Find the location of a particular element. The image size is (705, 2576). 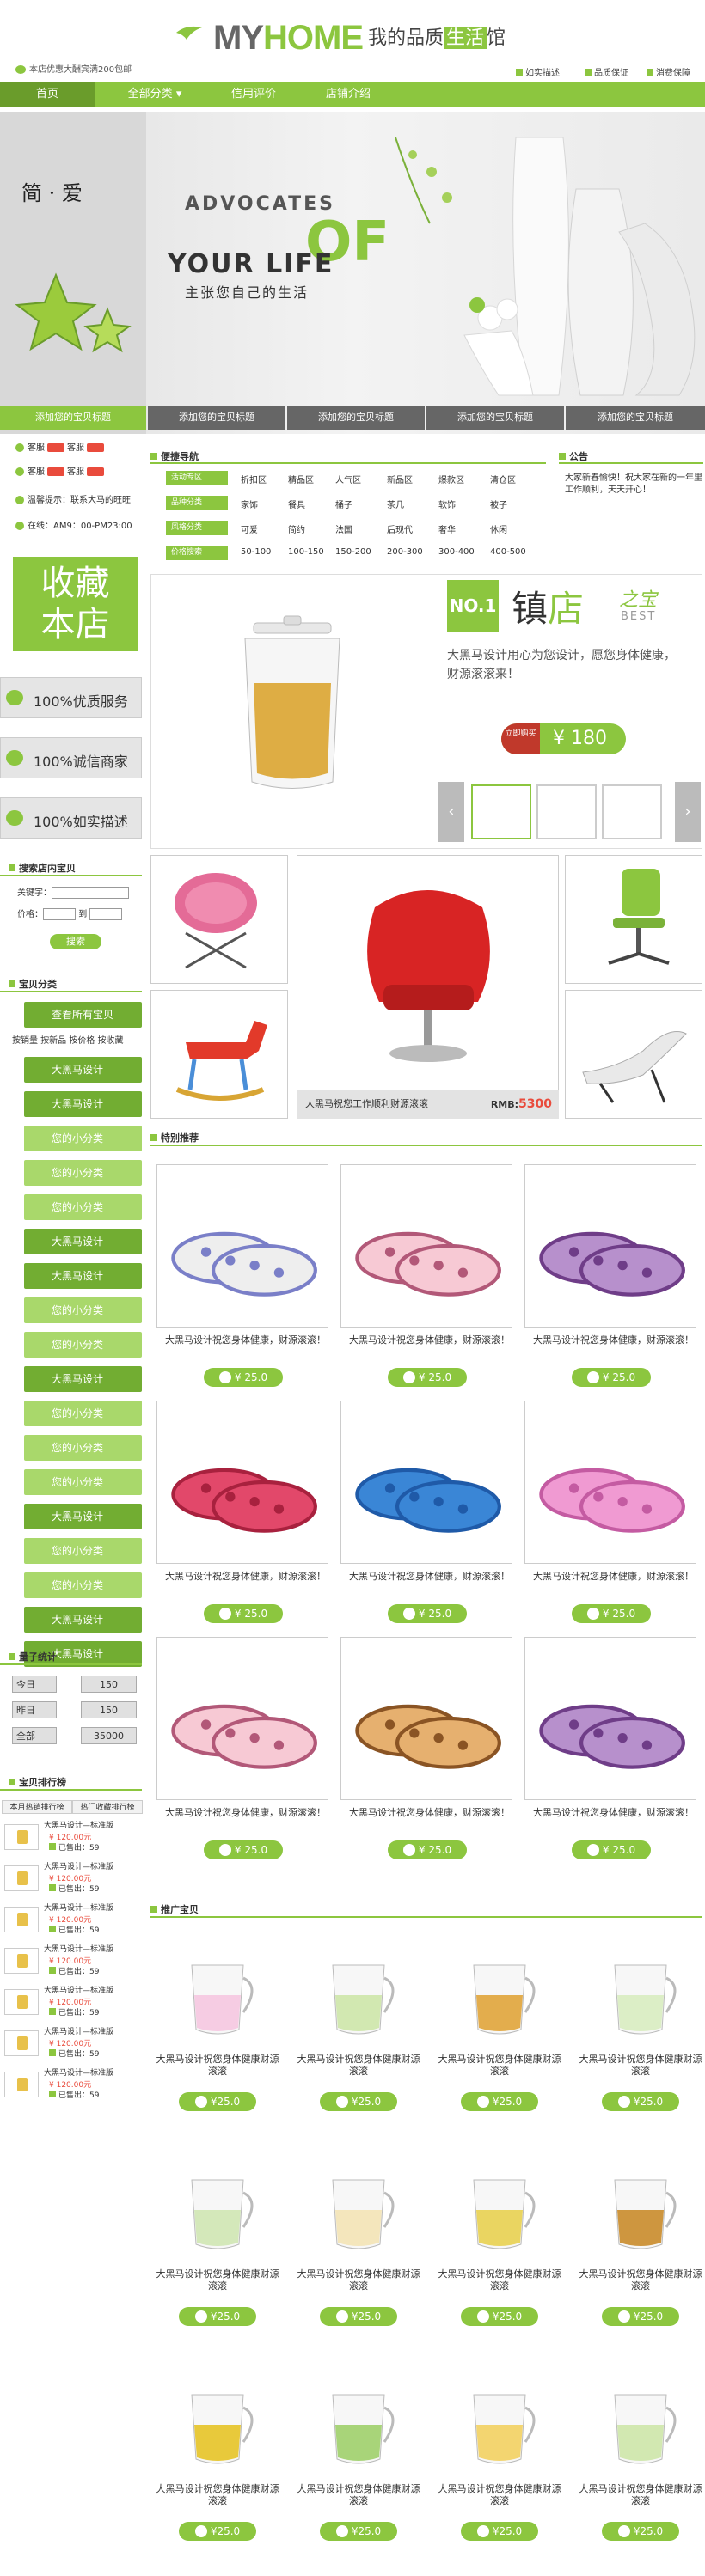

quicknav-link: 200-300 is located at coordinates (405, 552).